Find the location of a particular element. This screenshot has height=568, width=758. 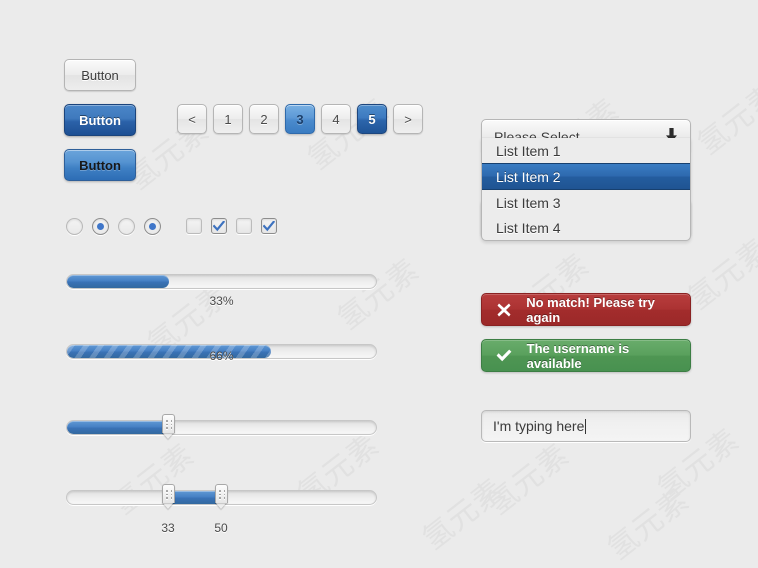

slider-single is located at coordinates (221, 426).